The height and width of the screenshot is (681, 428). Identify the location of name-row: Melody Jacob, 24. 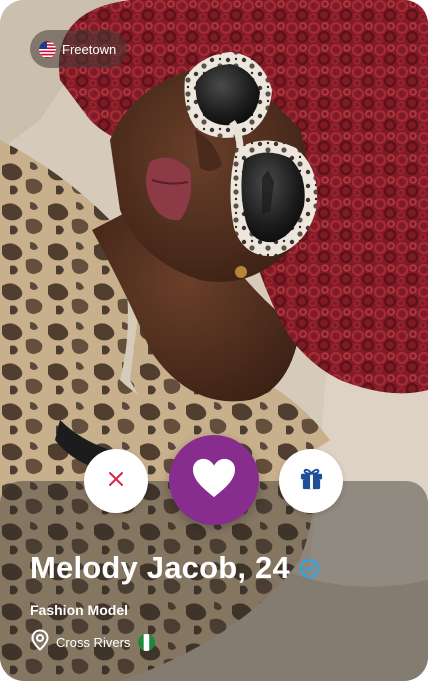
(175, 568).